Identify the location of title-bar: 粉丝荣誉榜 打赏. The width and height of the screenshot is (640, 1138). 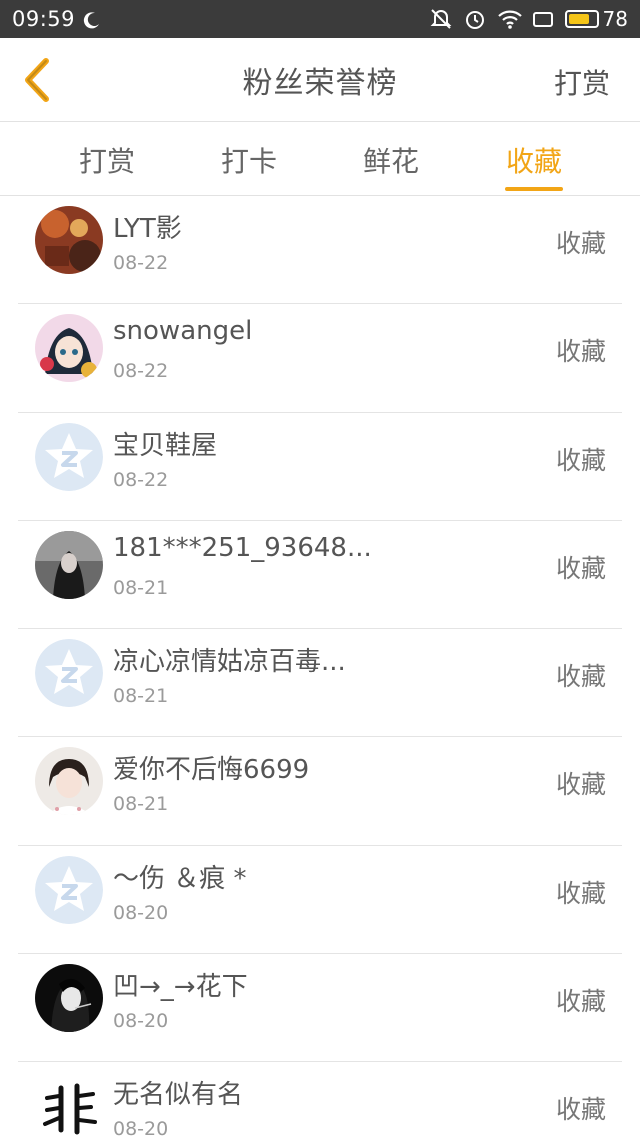
(320, 80).